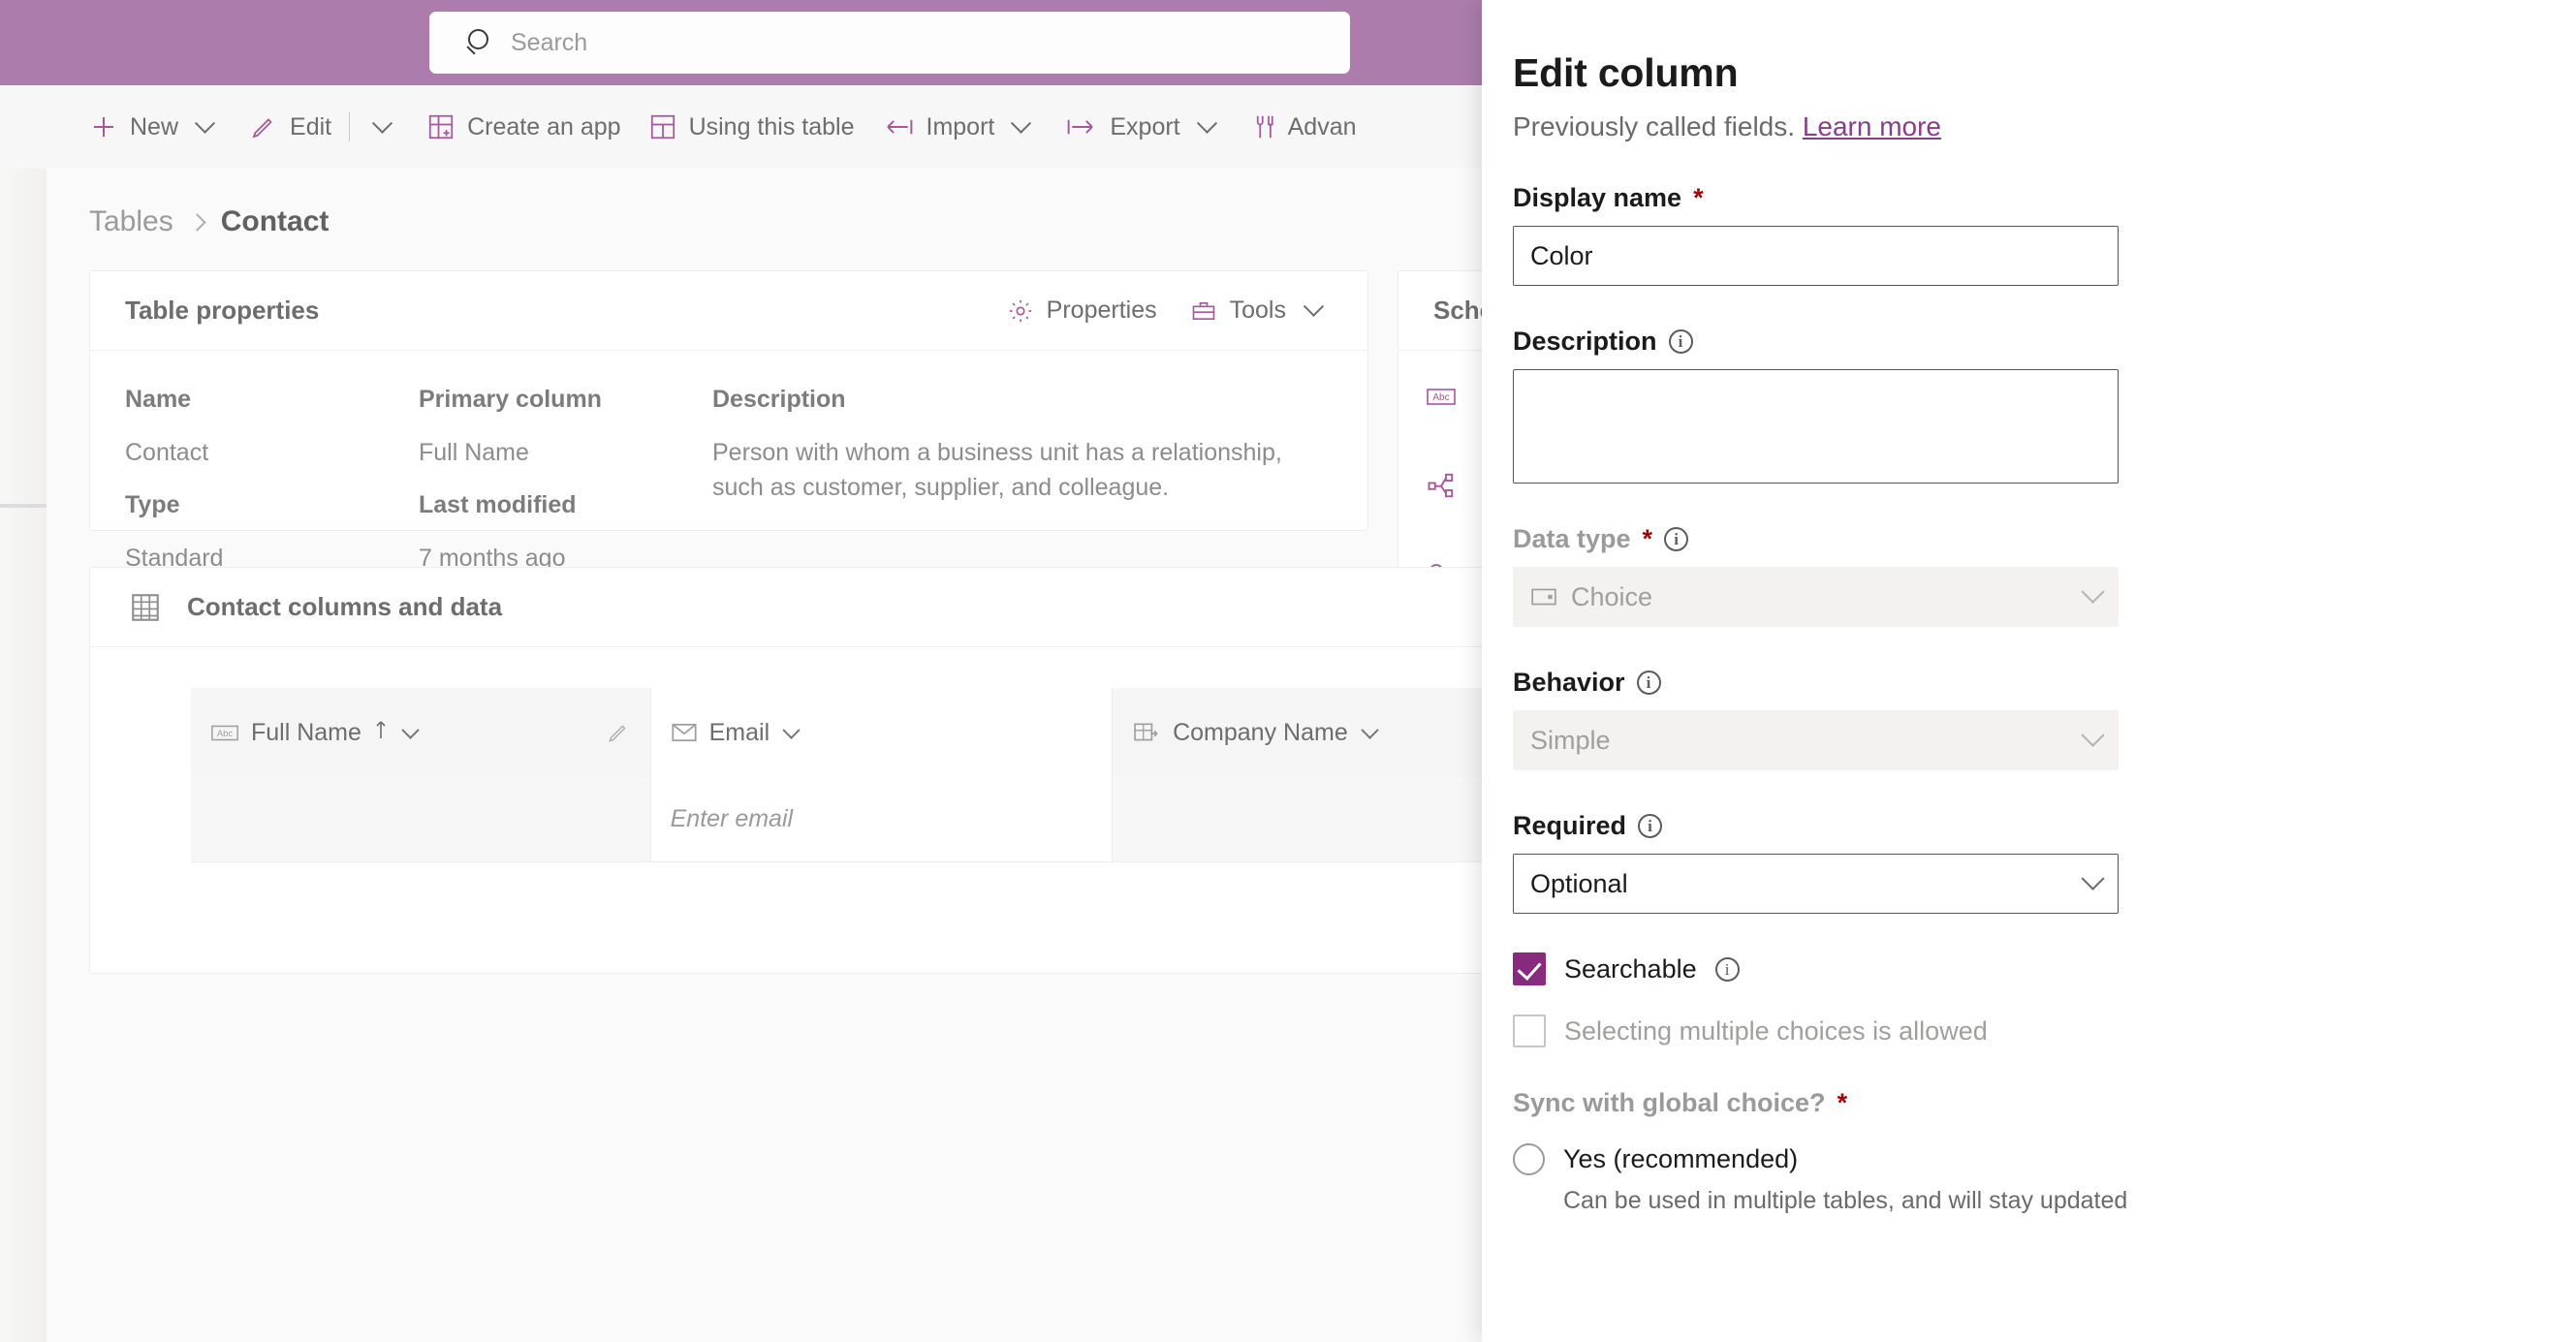 This screenshot has width=2576, height=1342. I want to click on table-icon, so click(662, 127).